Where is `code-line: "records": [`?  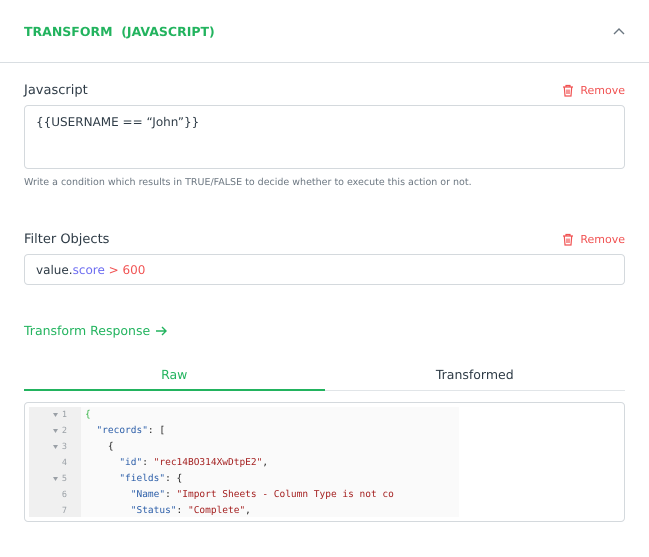
code-line: "records": [ is located at coordinates (130, 431).